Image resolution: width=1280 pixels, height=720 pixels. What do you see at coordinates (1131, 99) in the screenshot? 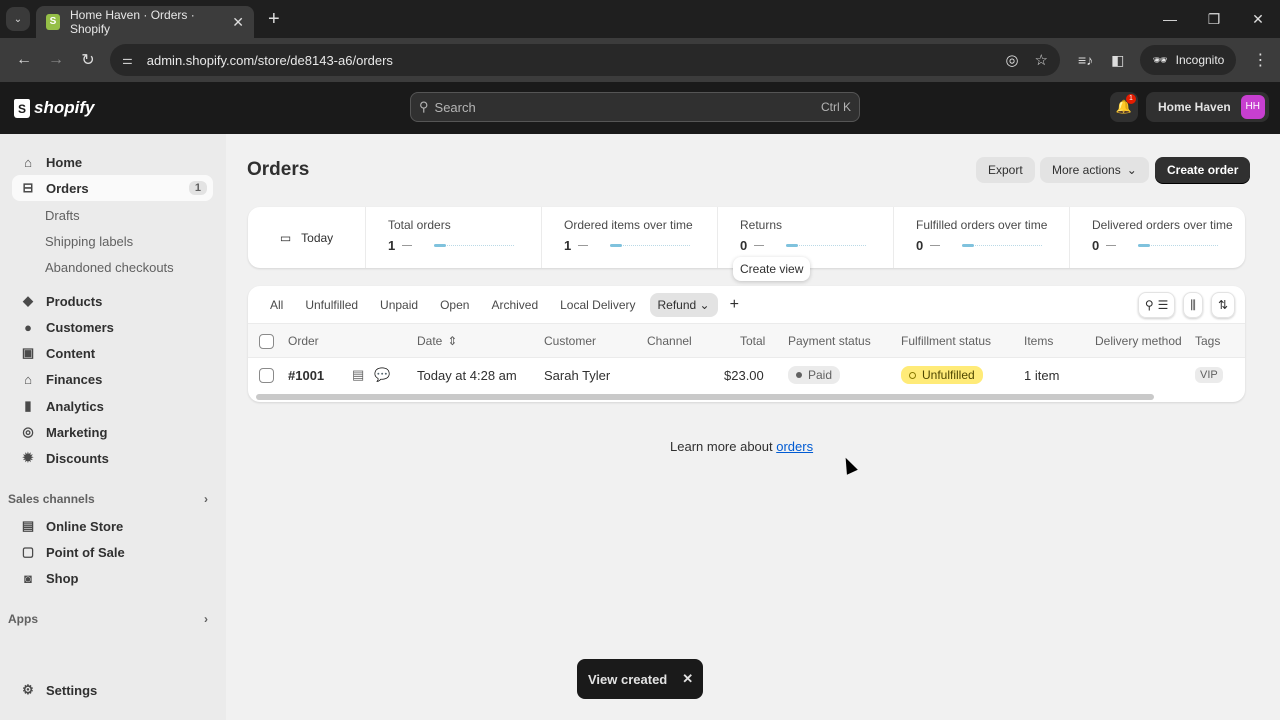
I see `notification-badge: 1` at bounding box center [1131, 99].